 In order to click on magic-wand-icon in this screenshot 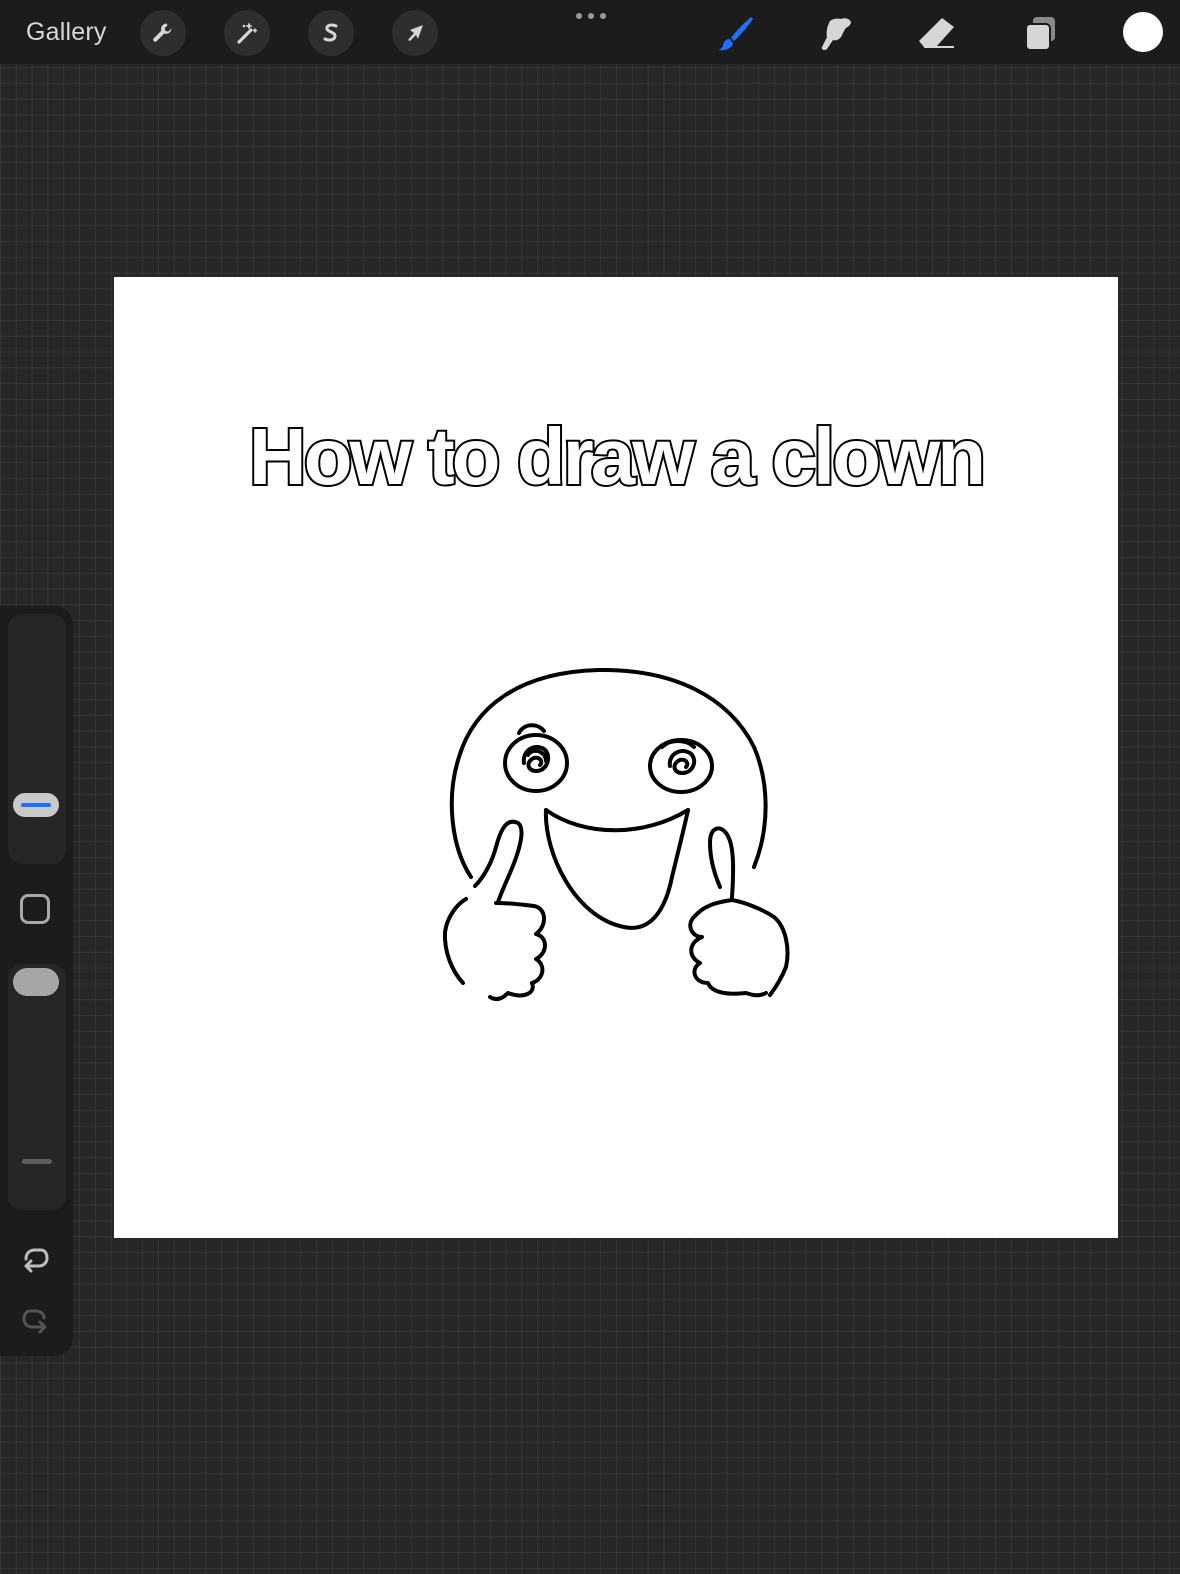, I will do `click(247, 33)`.